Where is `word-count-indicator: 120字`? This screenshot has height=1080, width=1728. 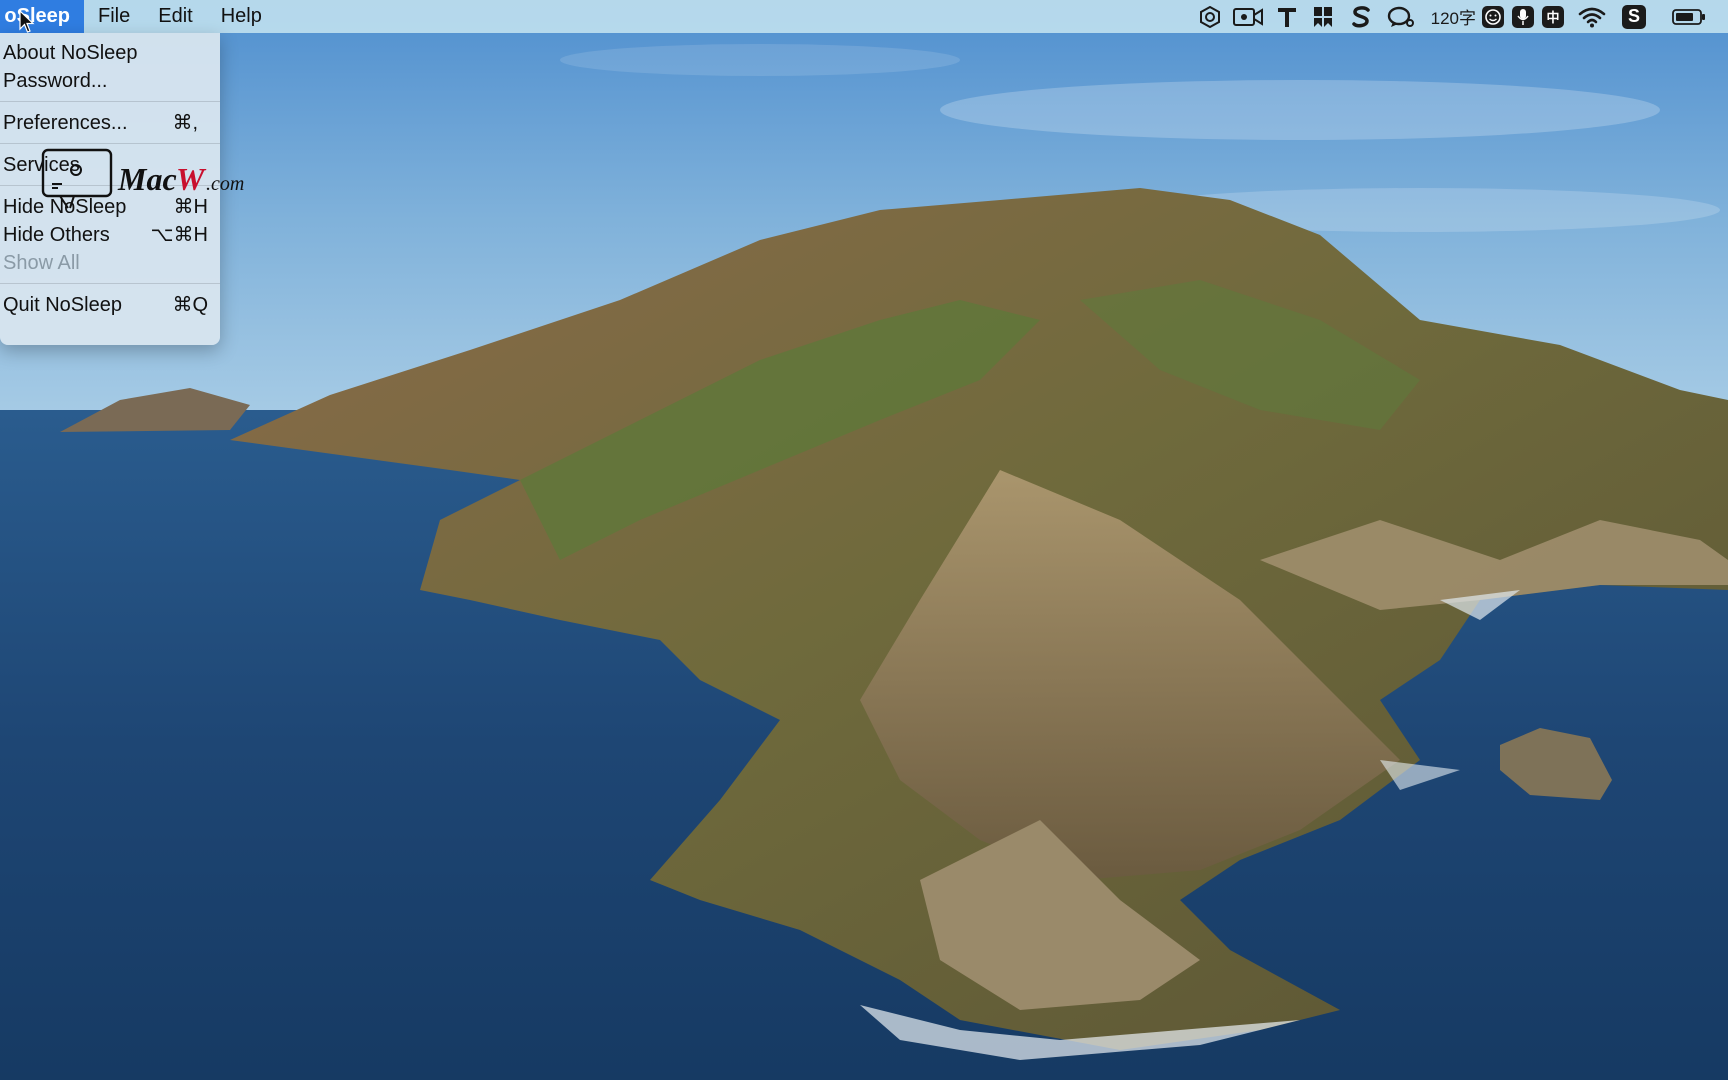 word-count-indicator: 120字 is located at coordinates (1453, 16).